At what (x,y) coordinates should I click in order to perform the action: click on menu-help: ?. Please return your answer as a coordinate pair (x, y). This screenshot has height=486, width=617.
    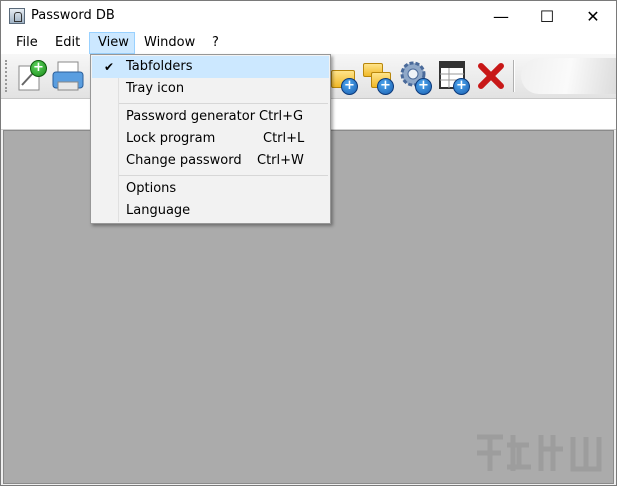
    Looking at the image, I should click on (215, 43).